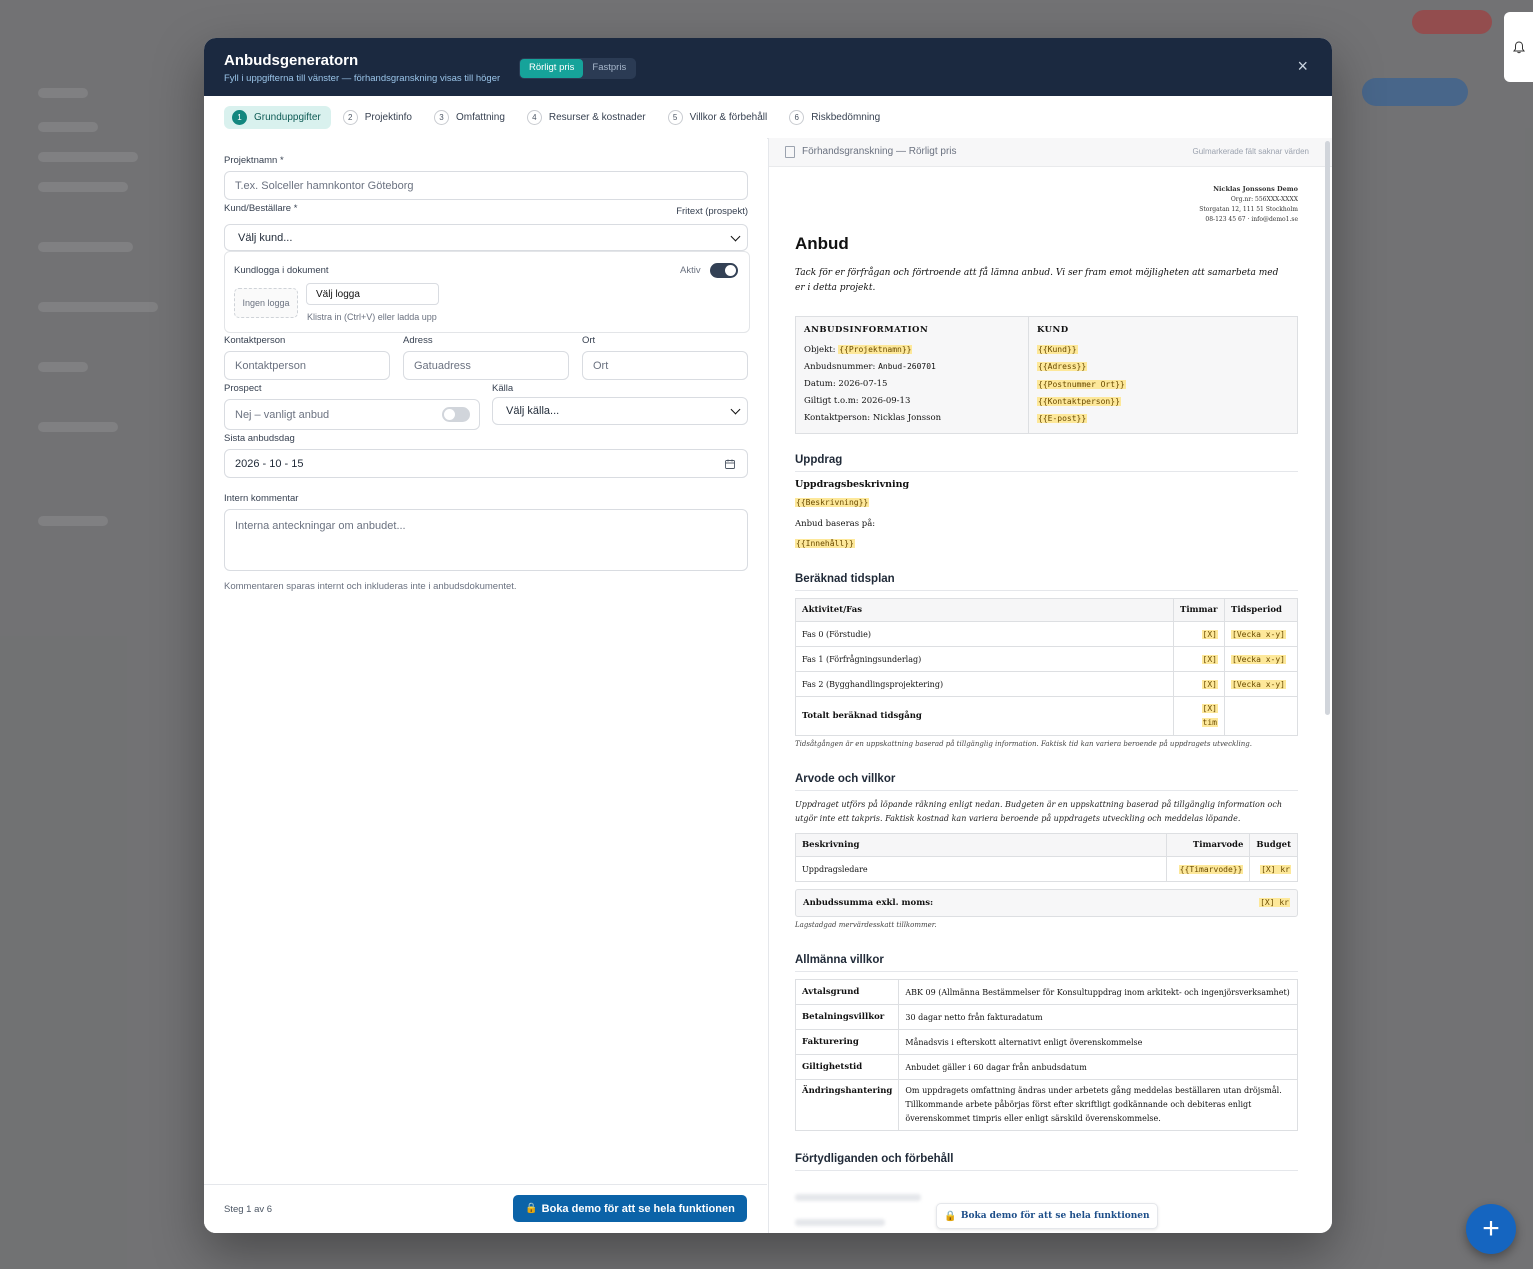  What do you see at coordinates (1261, 716) in the screenshot?
I see `table-cell` at bounding box center [1261, 716].